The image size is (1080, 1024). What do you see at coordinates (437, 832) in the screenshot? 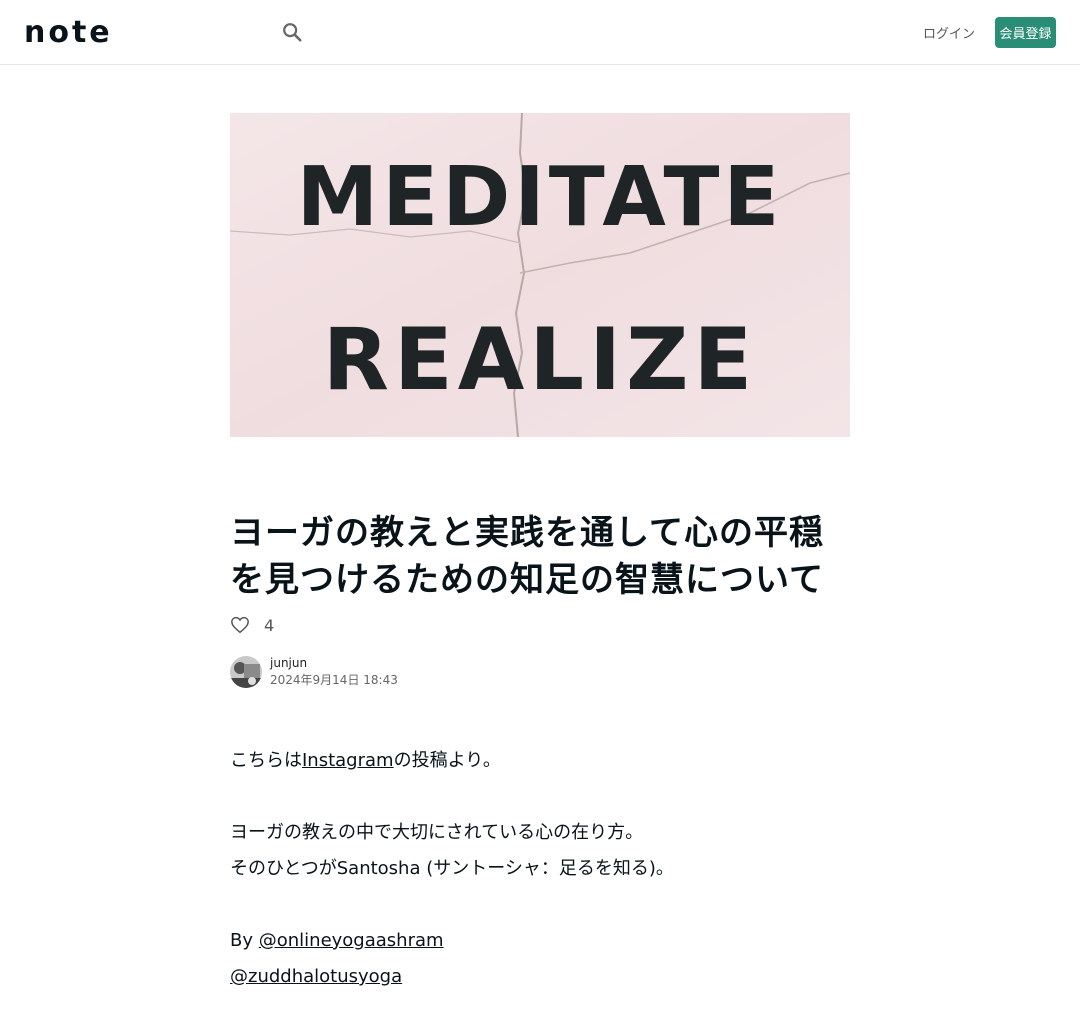
I see `body-paragraph-2: ヨーガの教えの中で大切にされている心の在り方。` at bounding box center [437, 832].